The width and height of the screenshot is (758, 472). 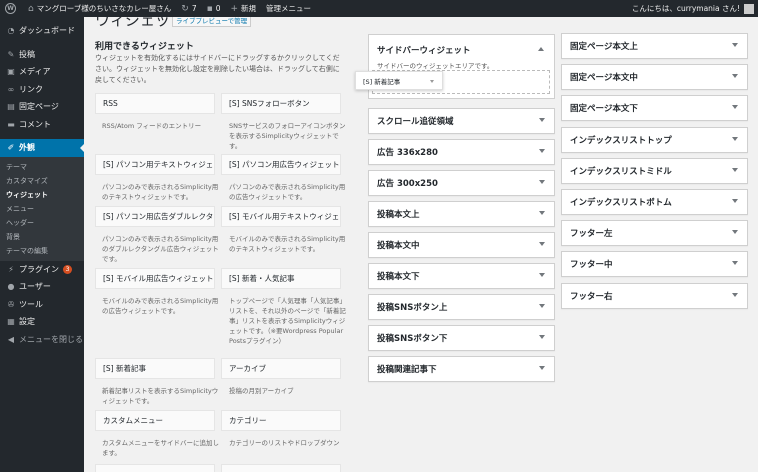 What do you see at coordinates (160, 448) in the screenshot?
I see `widget-description: カスタムメニューをサイドバーに追加します。` at bounding box center [160, 448].